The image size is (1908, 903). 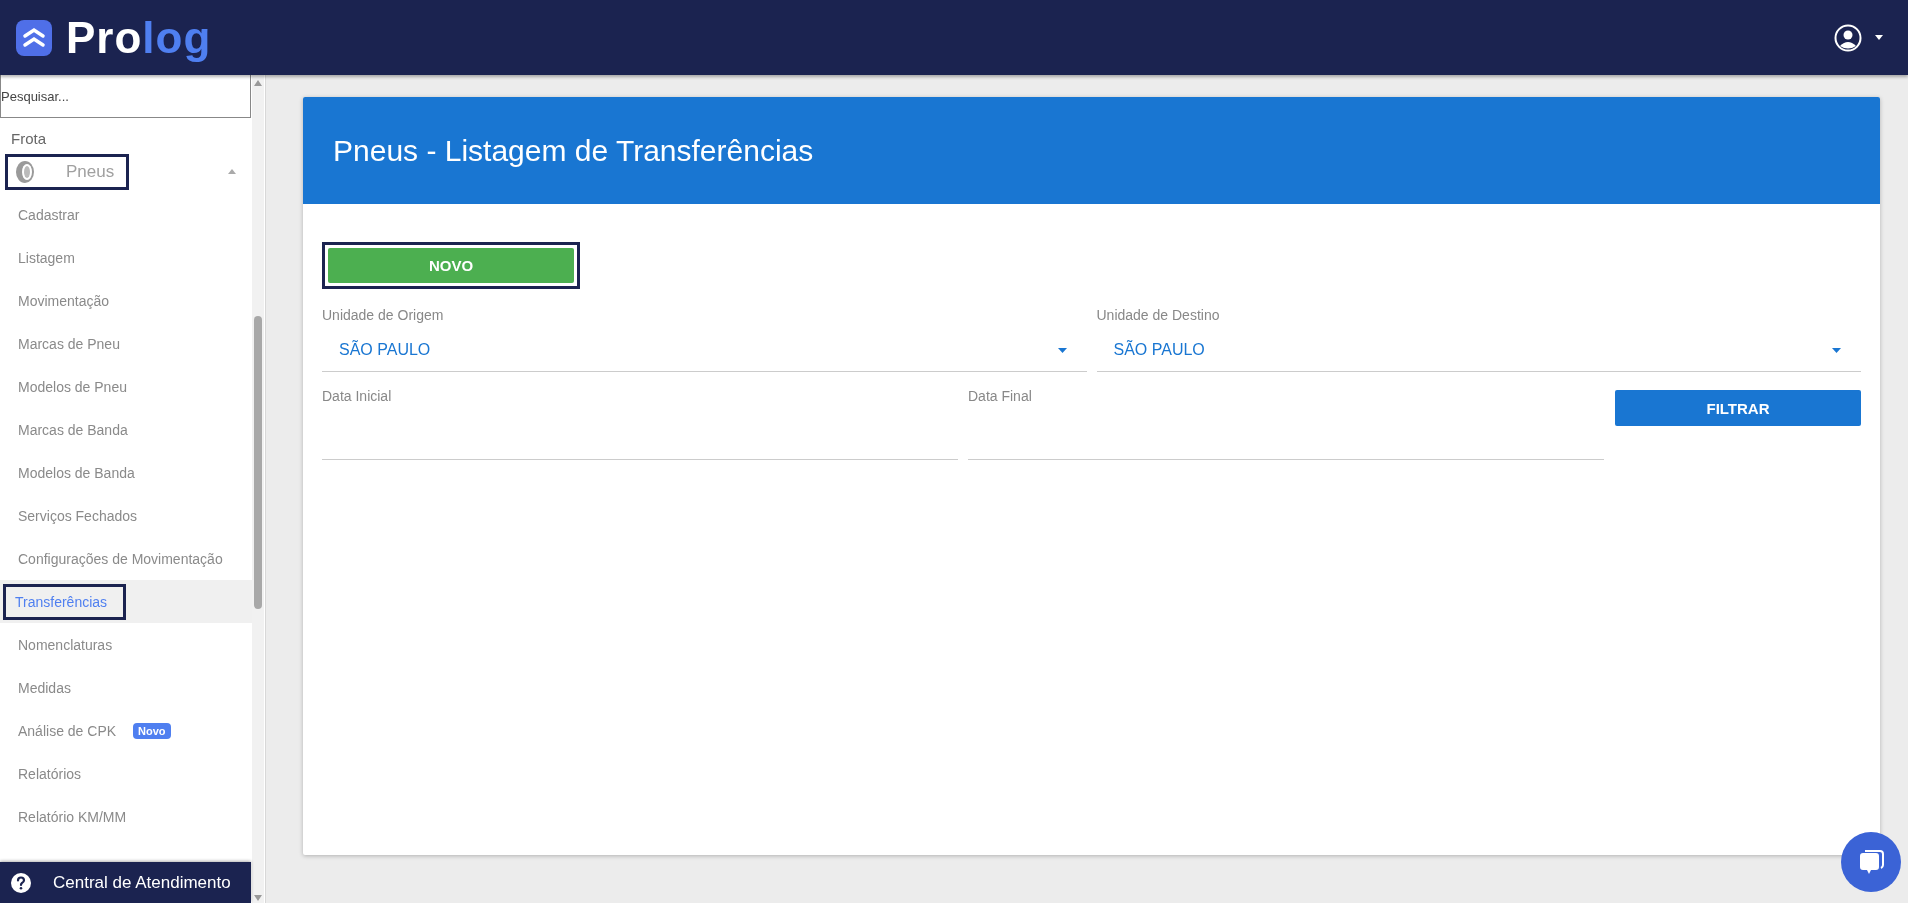 What do you see at coordinates (142, 882) in the screenshot?
I see `help-label: Central de Atendimento` at bounding box center [142, 882].